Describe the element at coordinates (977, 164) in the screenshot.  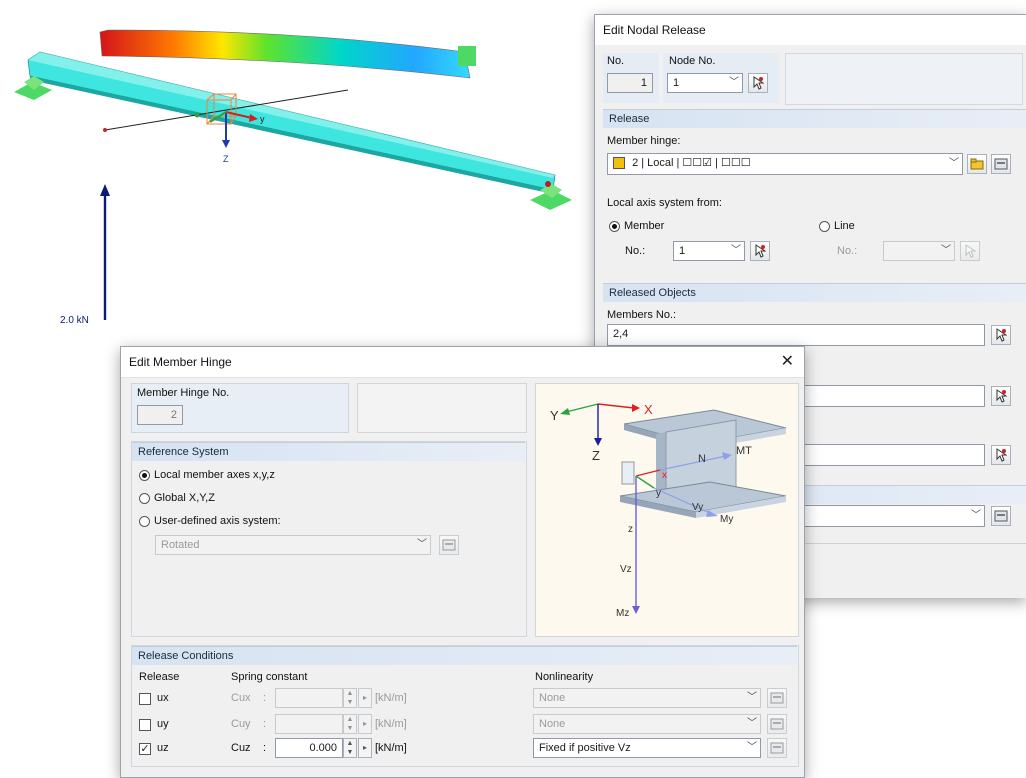
I see `new-hinge-button` at that location.